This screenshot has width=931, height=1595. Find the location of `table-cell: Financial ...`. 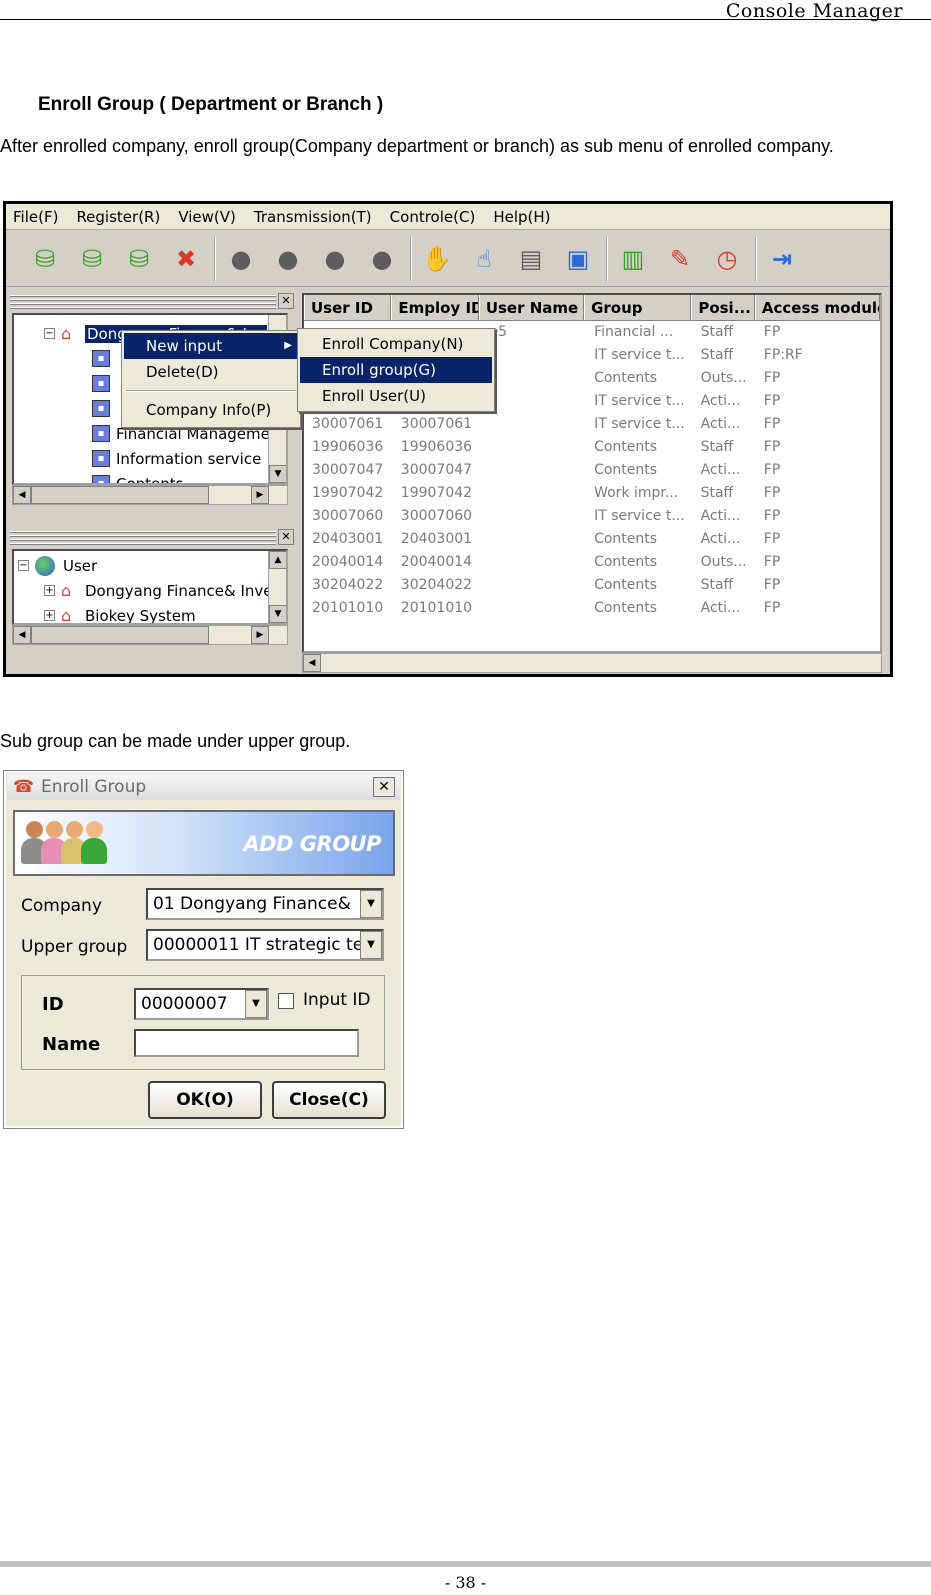

table-cell: Financial ... is located at coordinates (634, 332).